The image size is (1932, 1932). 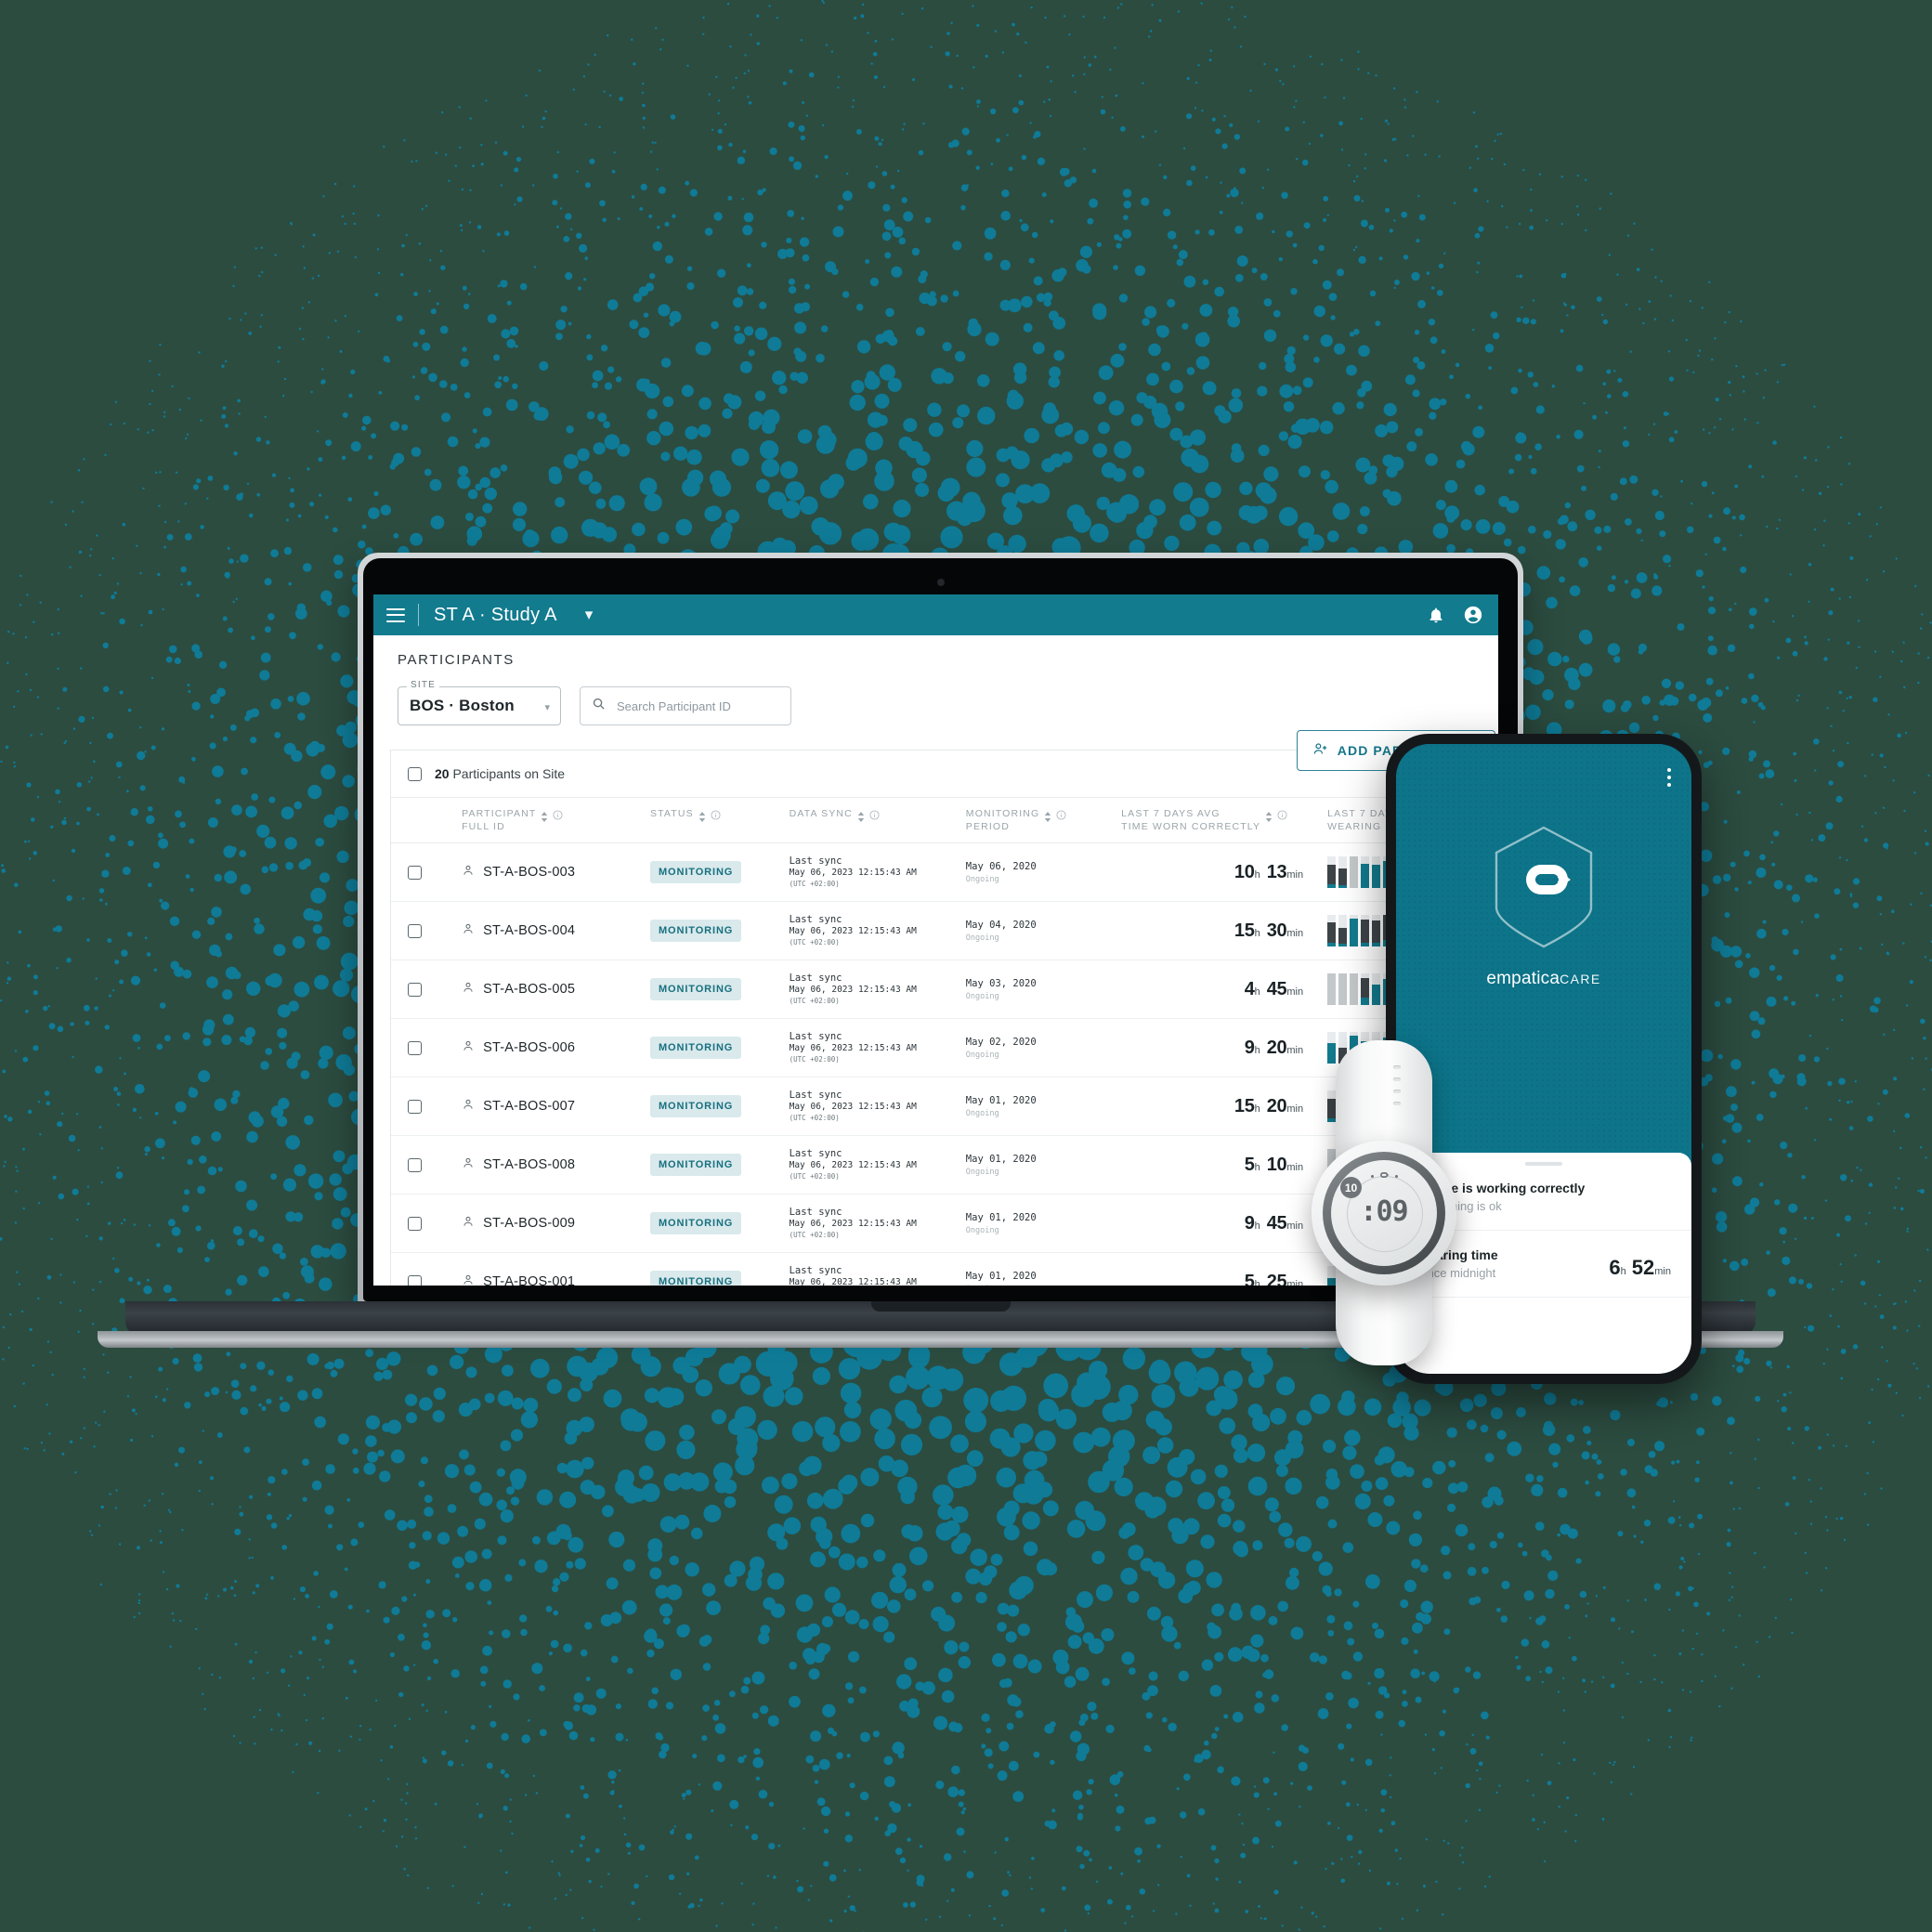 What do you see at coordinates (1043, 1224) in the screenshot?
I see `cell-monitoring-period: May 01, 2020 Ongoing` at bounding box center [1043, 1224].